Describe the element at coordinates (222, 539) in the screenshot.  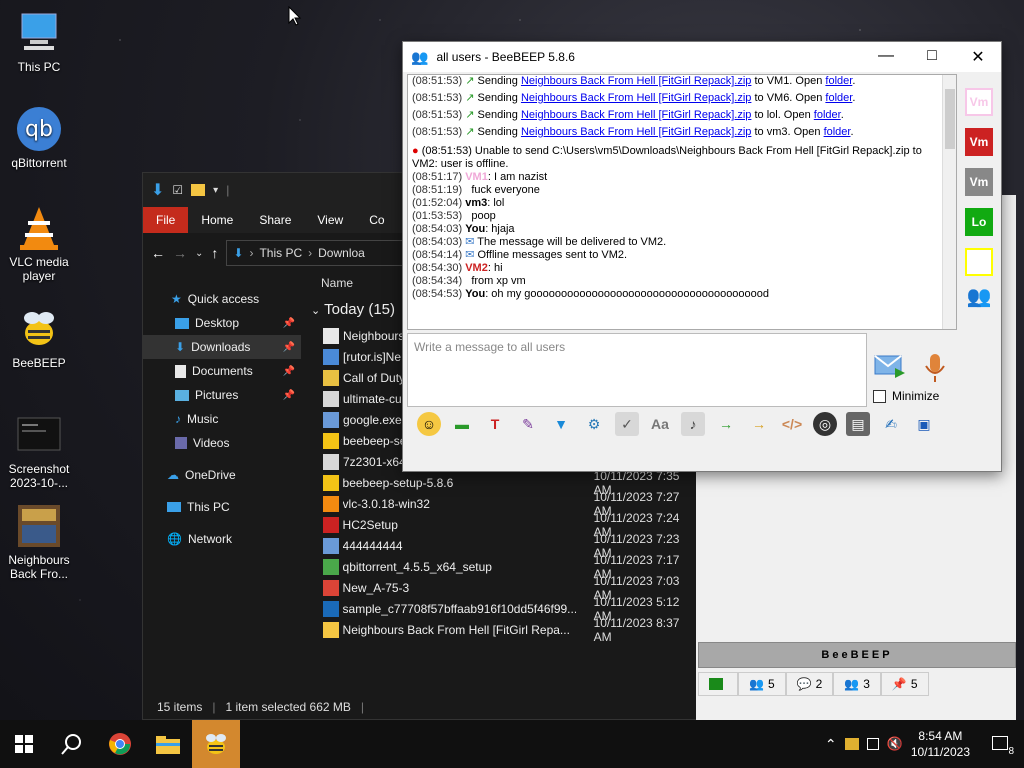
I see `nav-network: 🌐 Network` at that location.